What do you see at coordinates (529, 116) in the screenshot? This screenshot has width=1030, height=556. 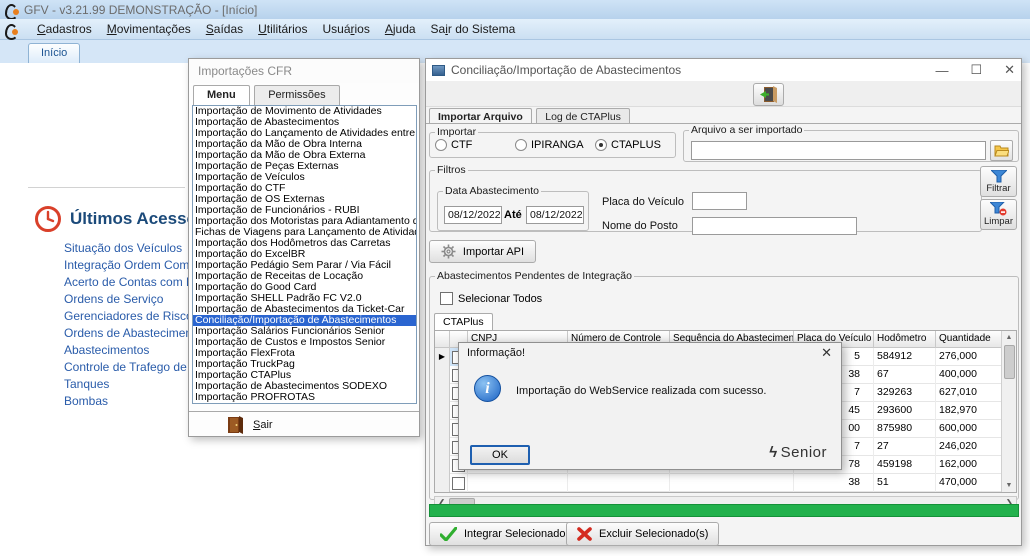 I see `conciliacao-tabs: Importar Arquivo Log de CTAPlus` at bounding box center [529, 116].